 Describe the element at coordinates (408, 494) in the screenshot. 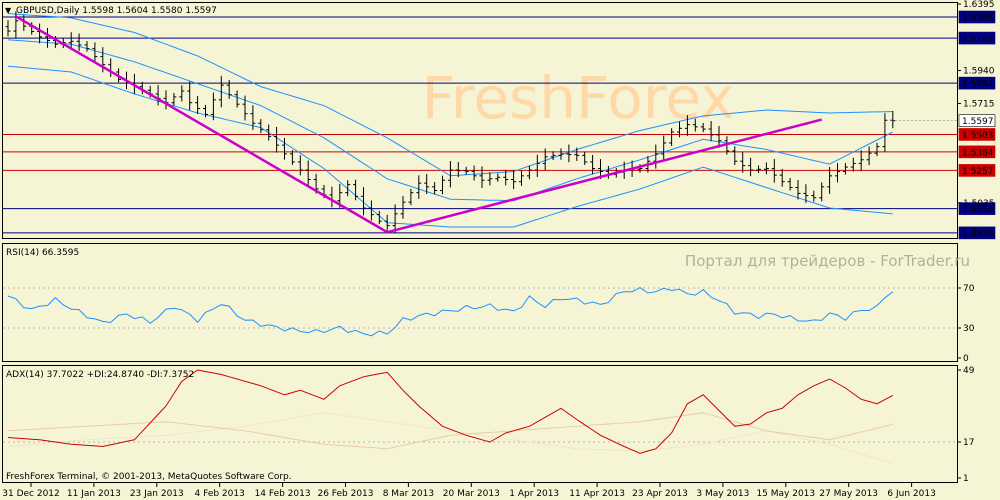

I see `time-tick-label: 8 Mar 2013` at that location.